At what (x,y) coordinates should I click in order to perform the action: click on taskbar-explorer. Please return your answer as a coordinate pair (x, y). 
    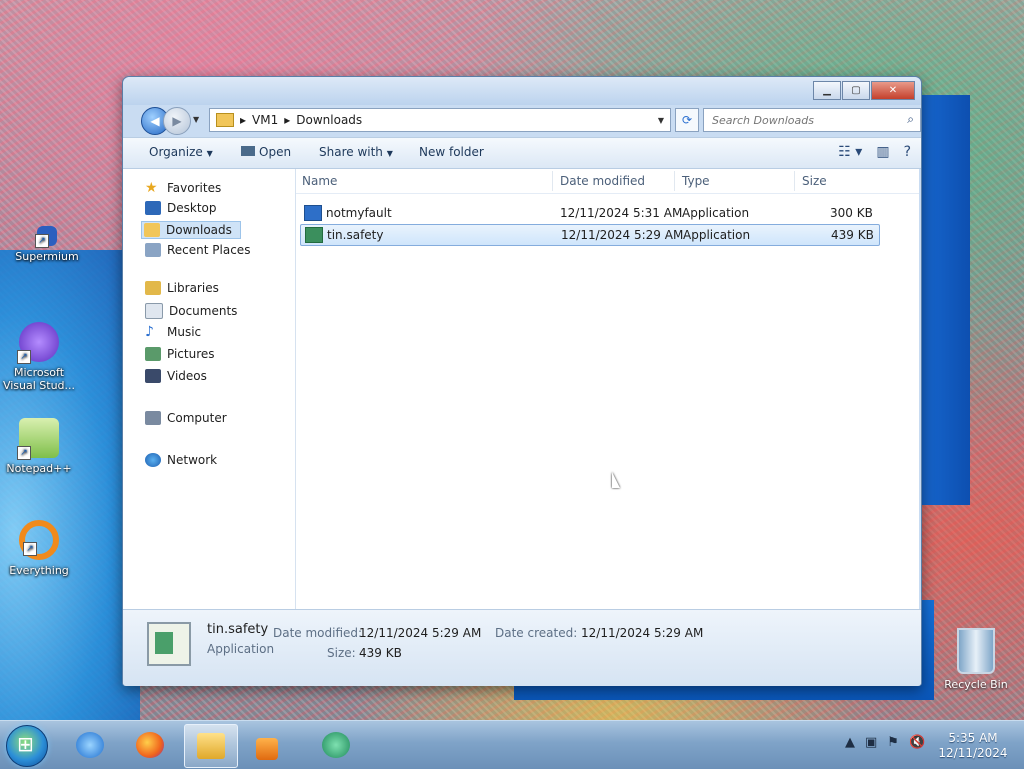
    Looking at the image, I should click on (211, 746).